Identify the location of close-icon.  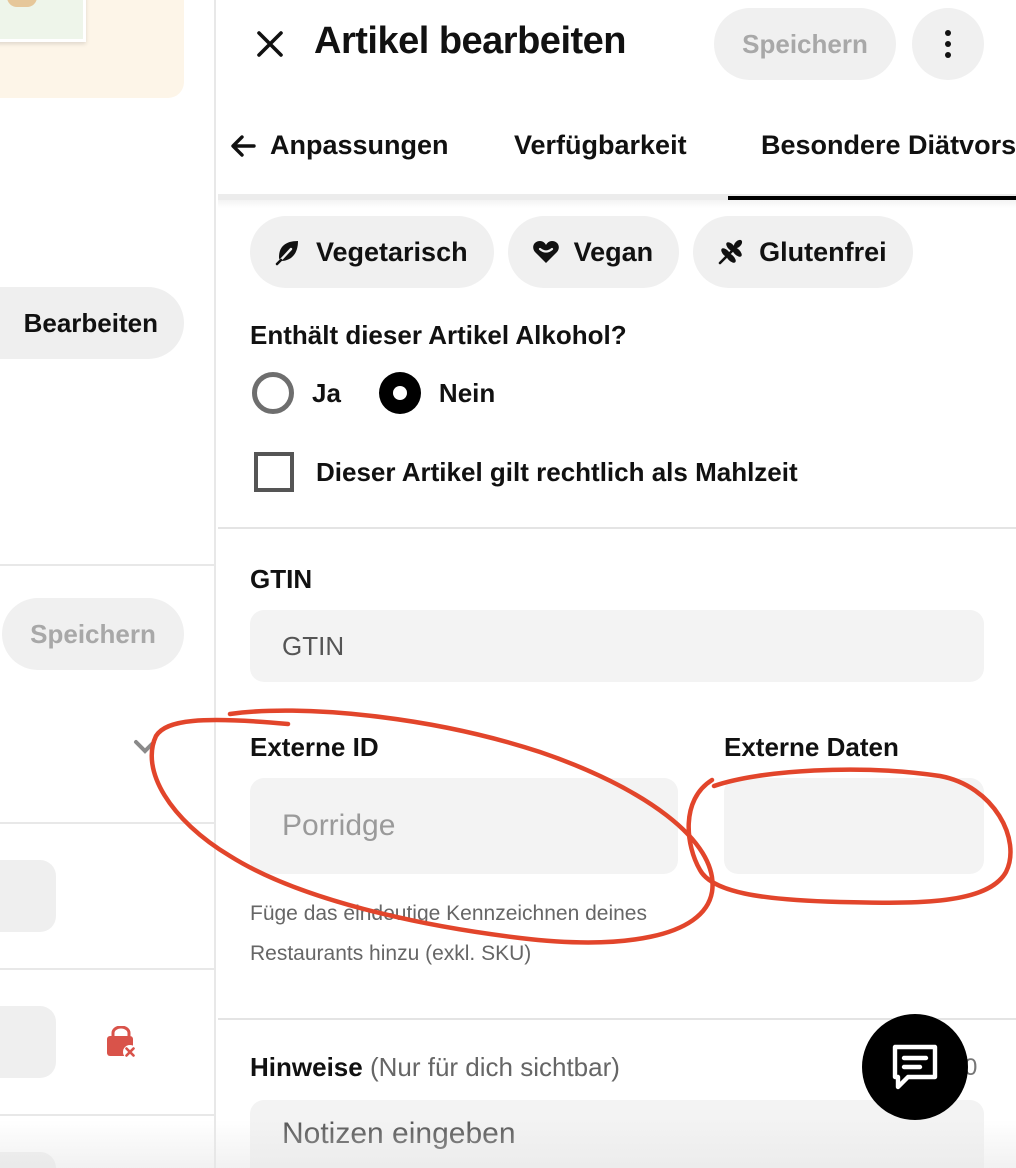
(270, 44).